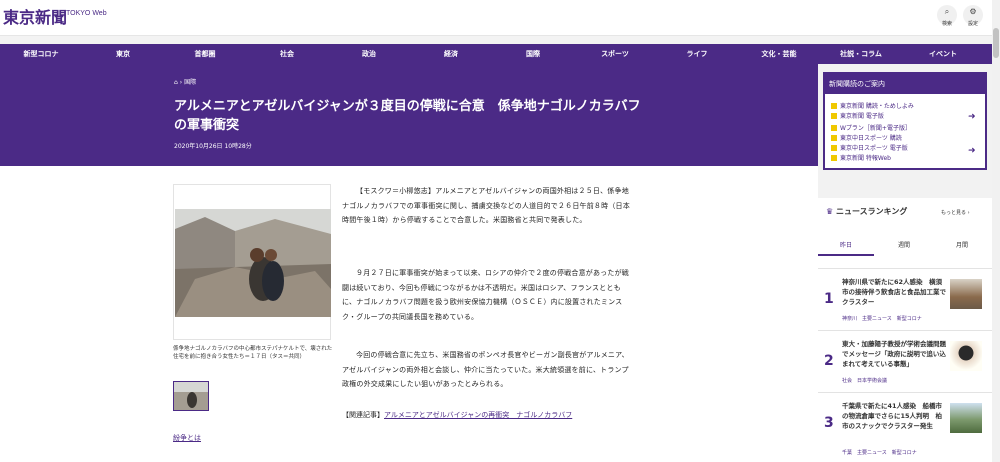  What do you see at coordinates (866, 138) in the screenshot?
I see `promo-item: 東京中日スポーツ 購読` at bounding box center [866, 138].